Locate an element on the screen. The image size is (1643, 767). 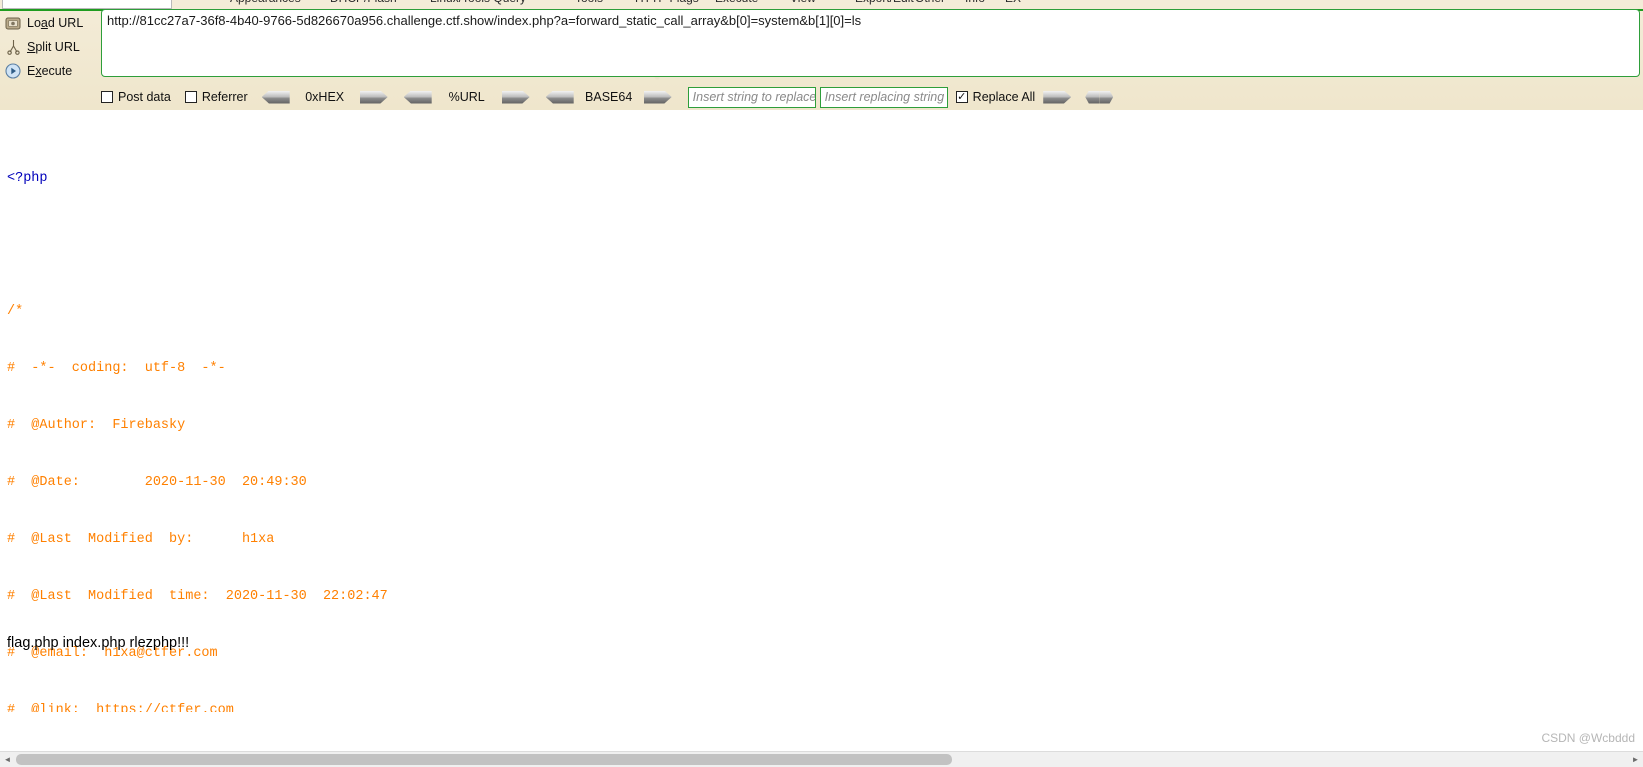
command-output-text: flag.php index.php rlezphp!!! is located at coordinates (98, 643).